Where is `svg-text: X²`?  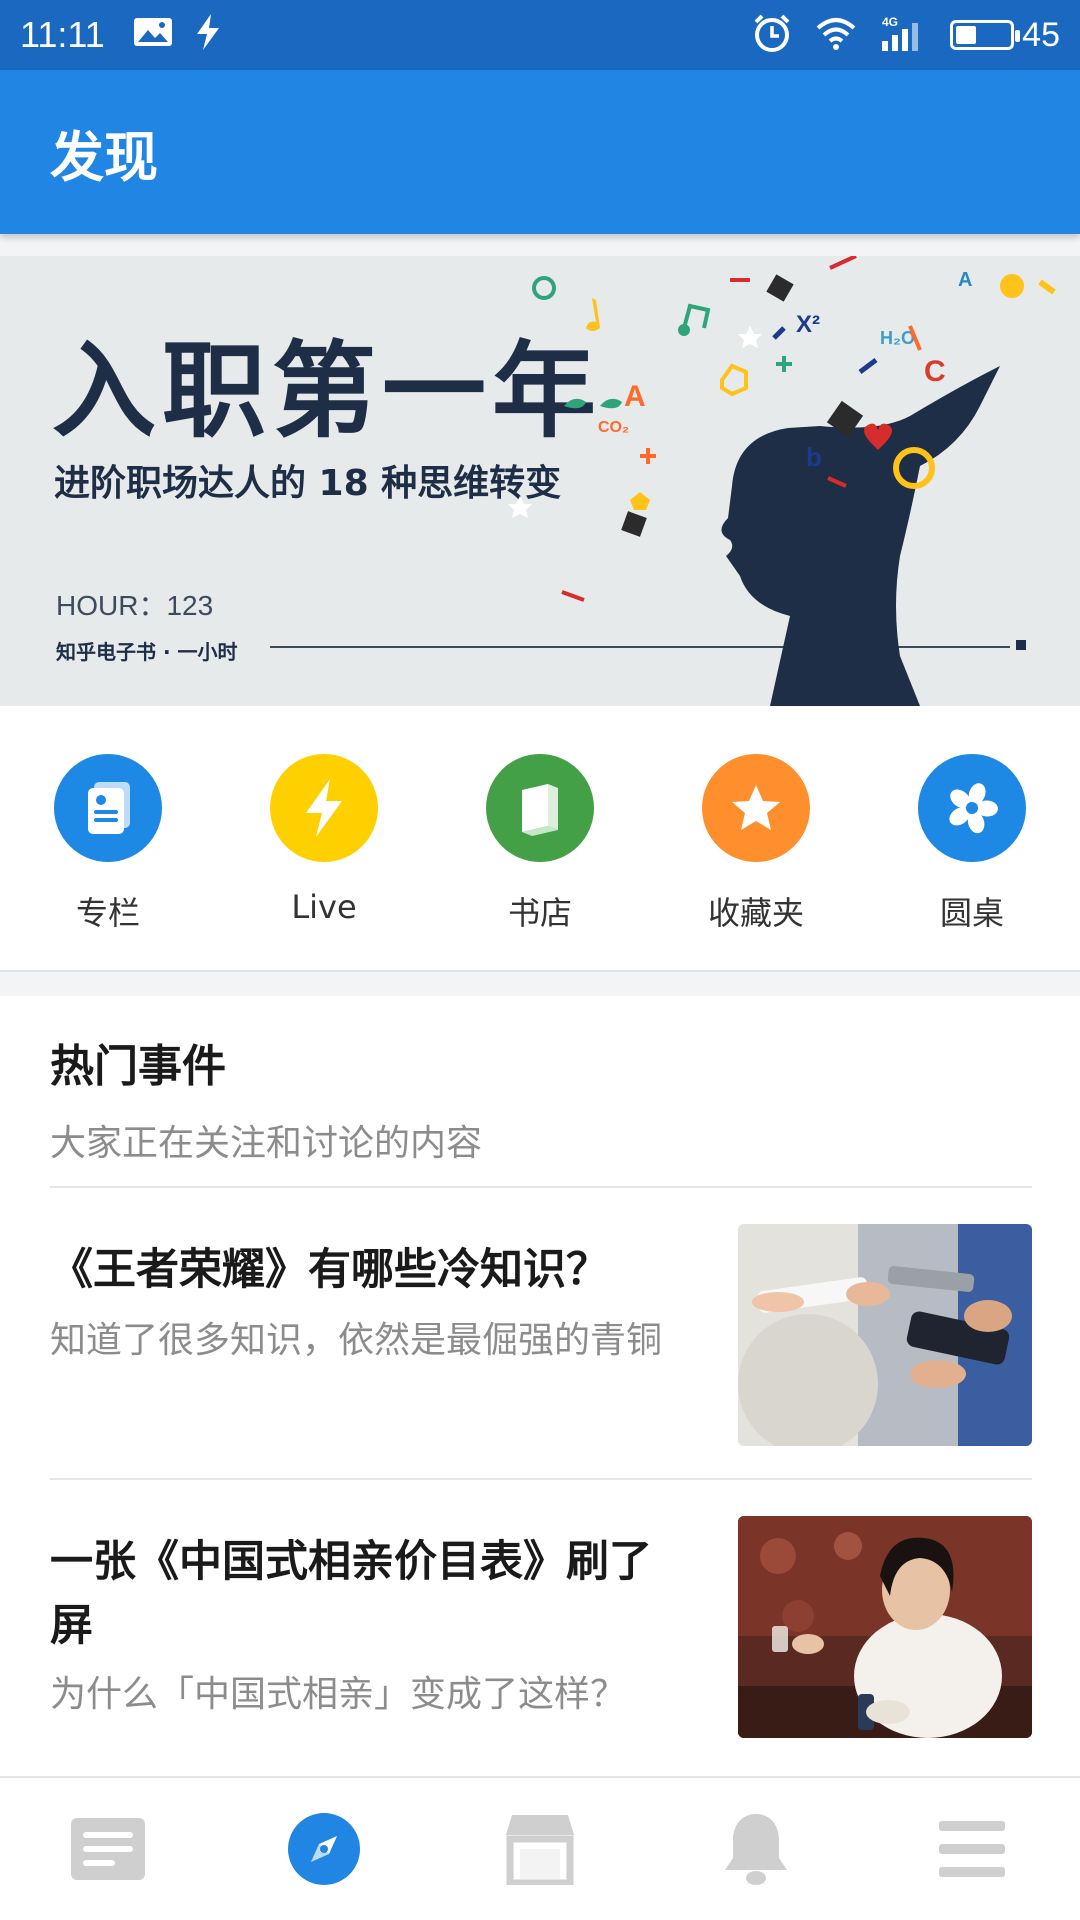 svg-text: X² is located at coordinates (808, 324).